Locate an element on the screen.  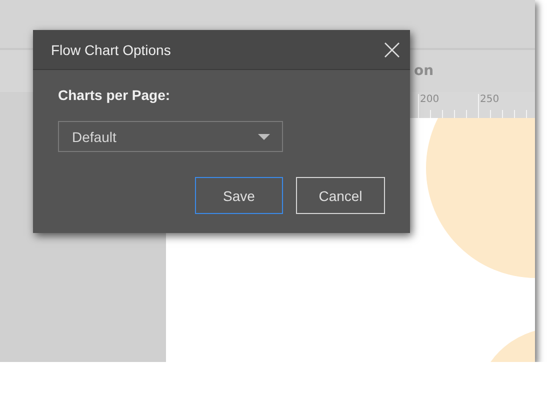
ruler-label: 250 is located at coordinates (490, 99).